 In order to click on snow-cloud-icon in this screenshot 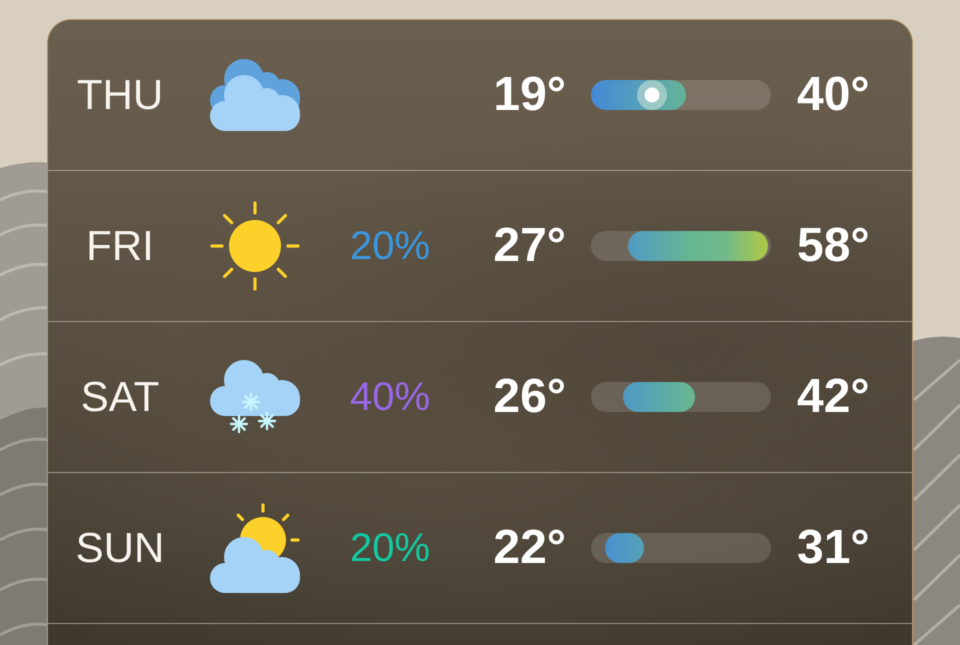, I will do `click(255, 397)`.